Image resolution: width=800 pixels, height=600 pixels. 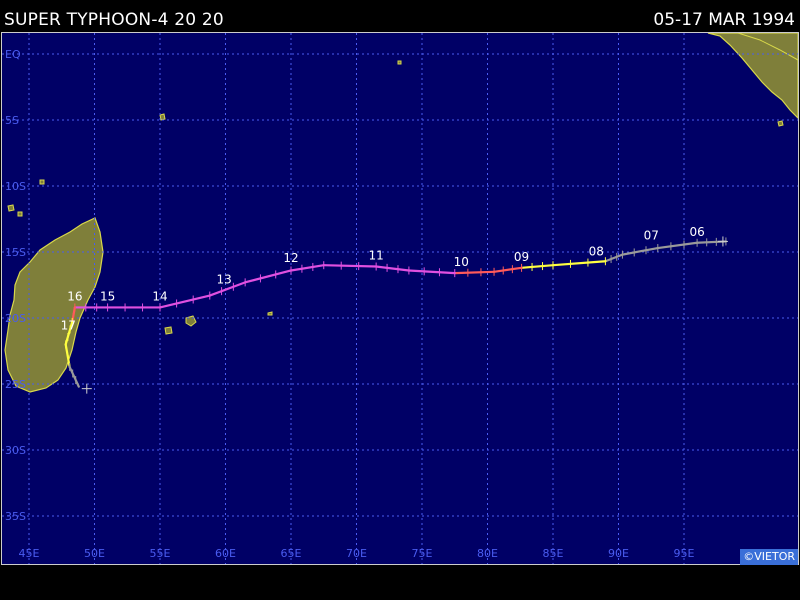 I want to click on day-label: 06, so click(x=696, y=232).